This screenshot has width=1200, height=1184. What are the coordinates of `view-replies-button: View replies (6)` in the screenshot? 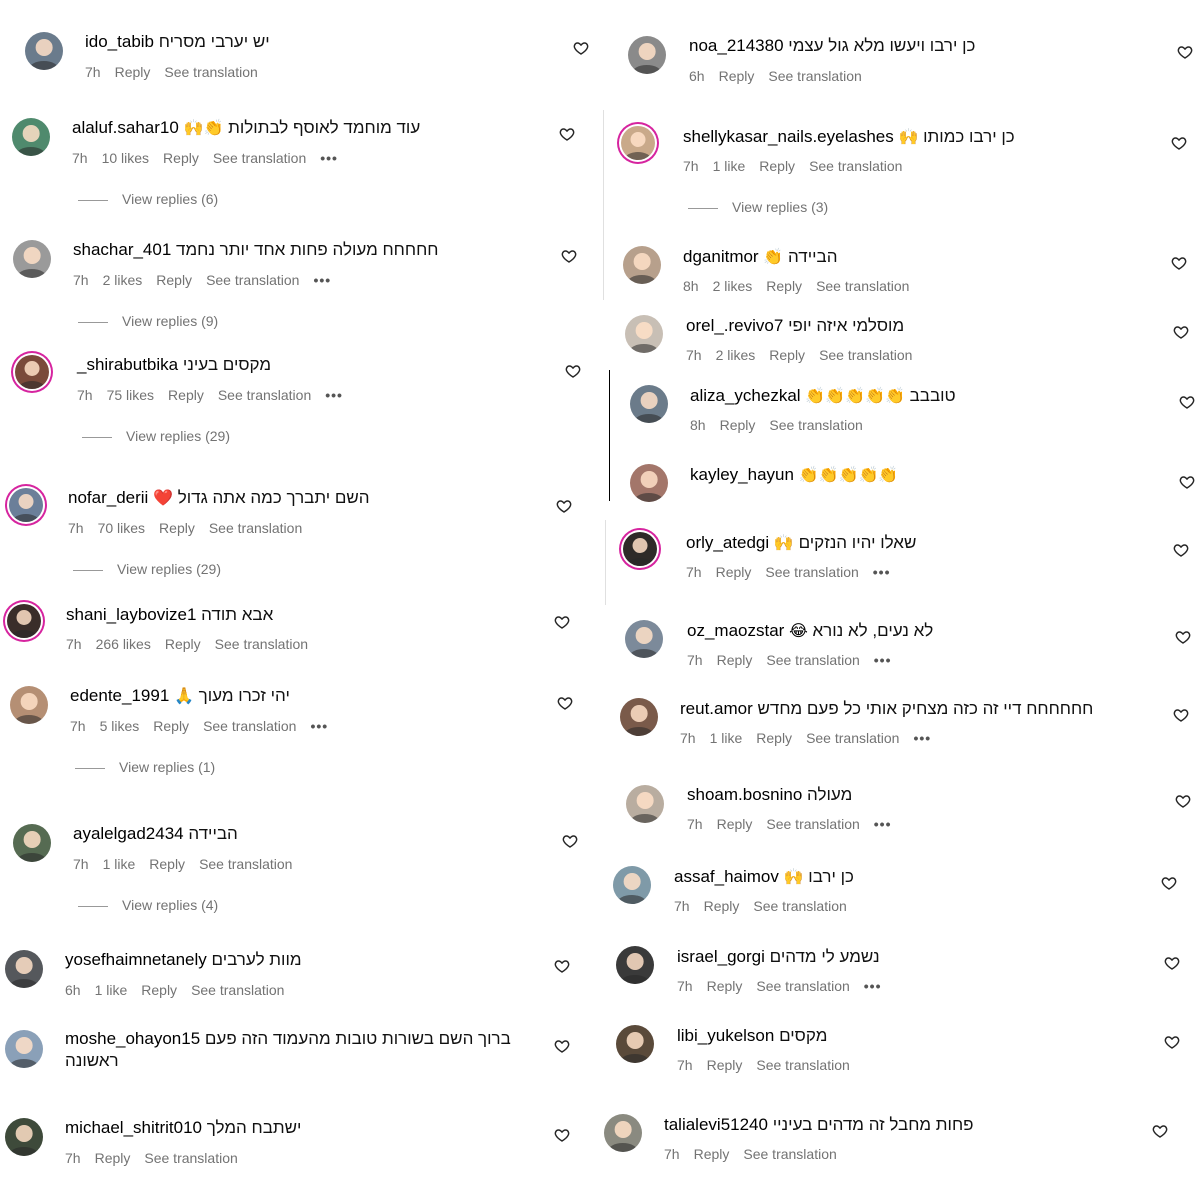 It's located at (148, 199).